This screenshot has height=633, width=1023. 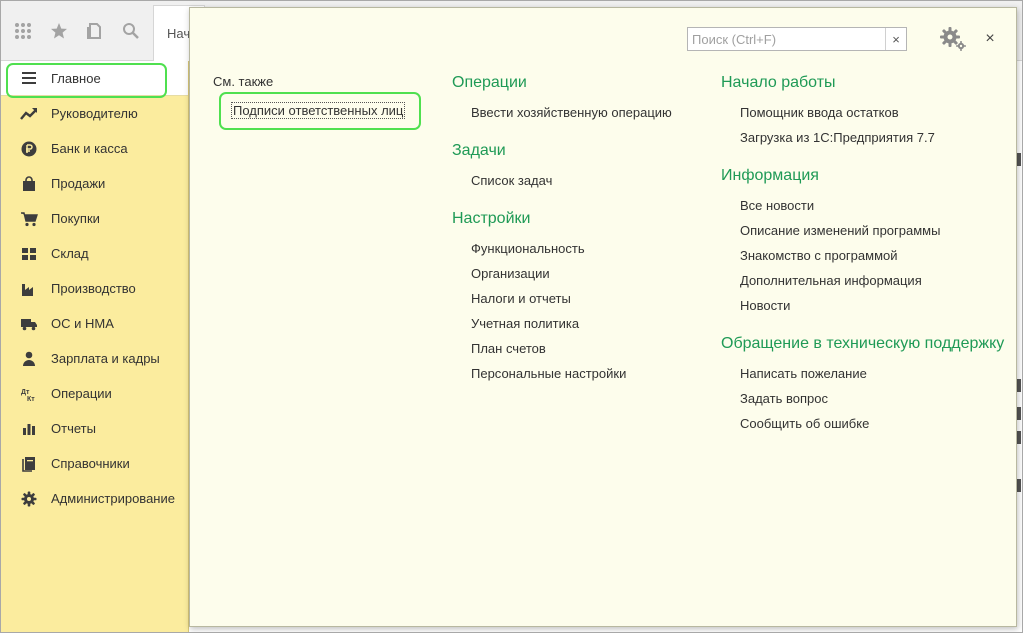 What do you see at coordinates (863, 343) in the screenshot?
I see `section-title: Обращение в техническую поддержку` at bounding box center [863, 343].